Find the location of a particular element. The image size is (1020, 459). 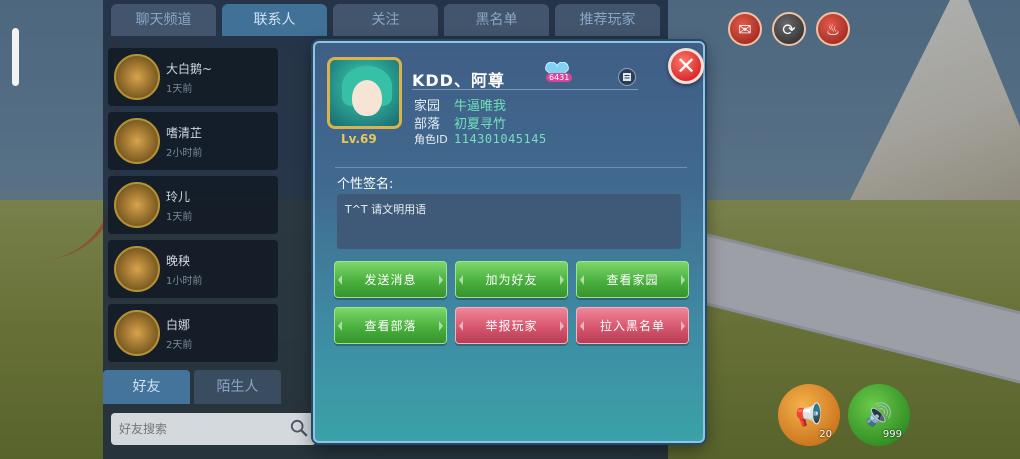

friend-list-item: 嗜清芷 2小时前 is located at coordinates (193, 141).